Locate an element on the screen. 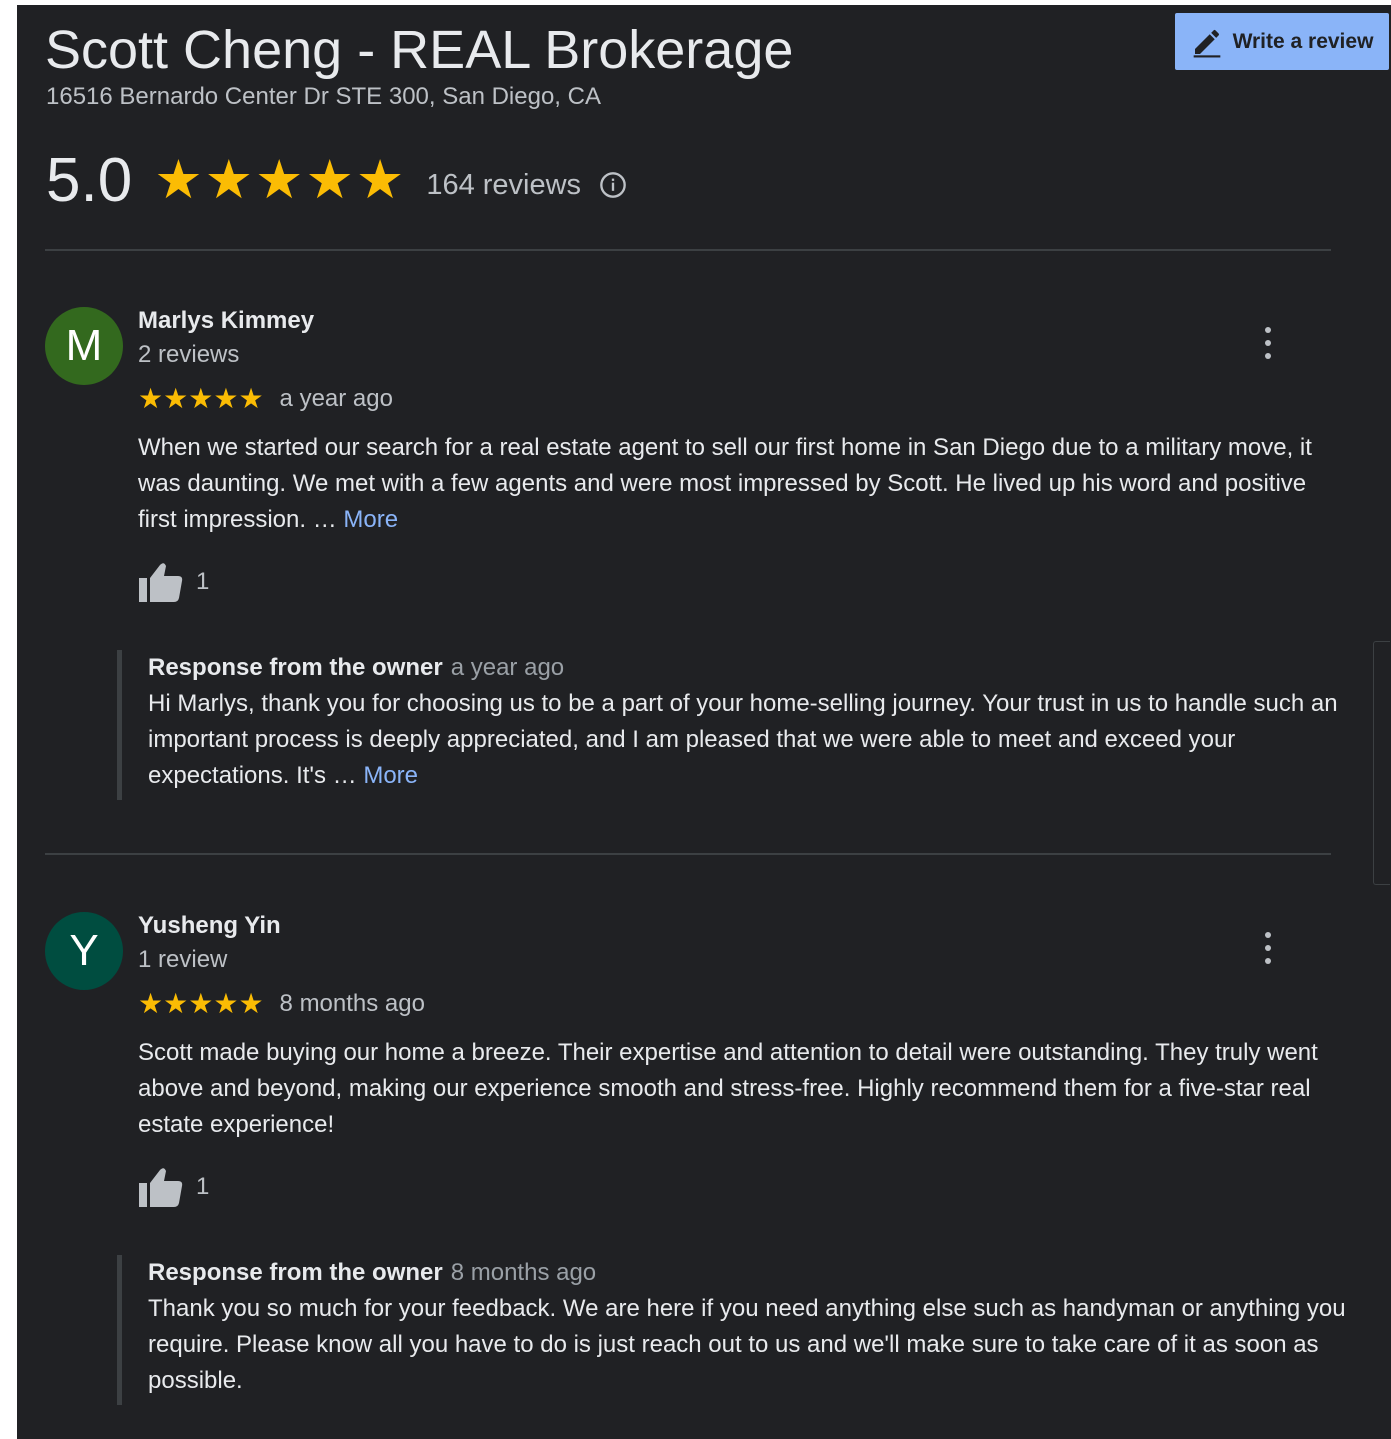 The height and width of the screenshot is (1439, 1391). review-stars: ★ ★ ★ ★ ★ 8 months ago is located at coordinates (281, 1004).